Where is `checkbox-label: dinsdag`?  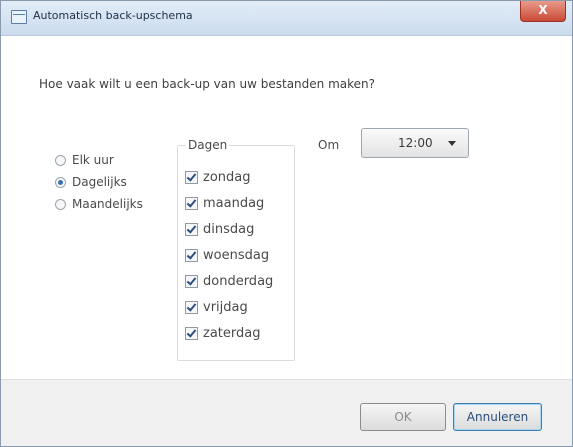 checkbox-label: dinsdag is located at coordinates (229, 229).